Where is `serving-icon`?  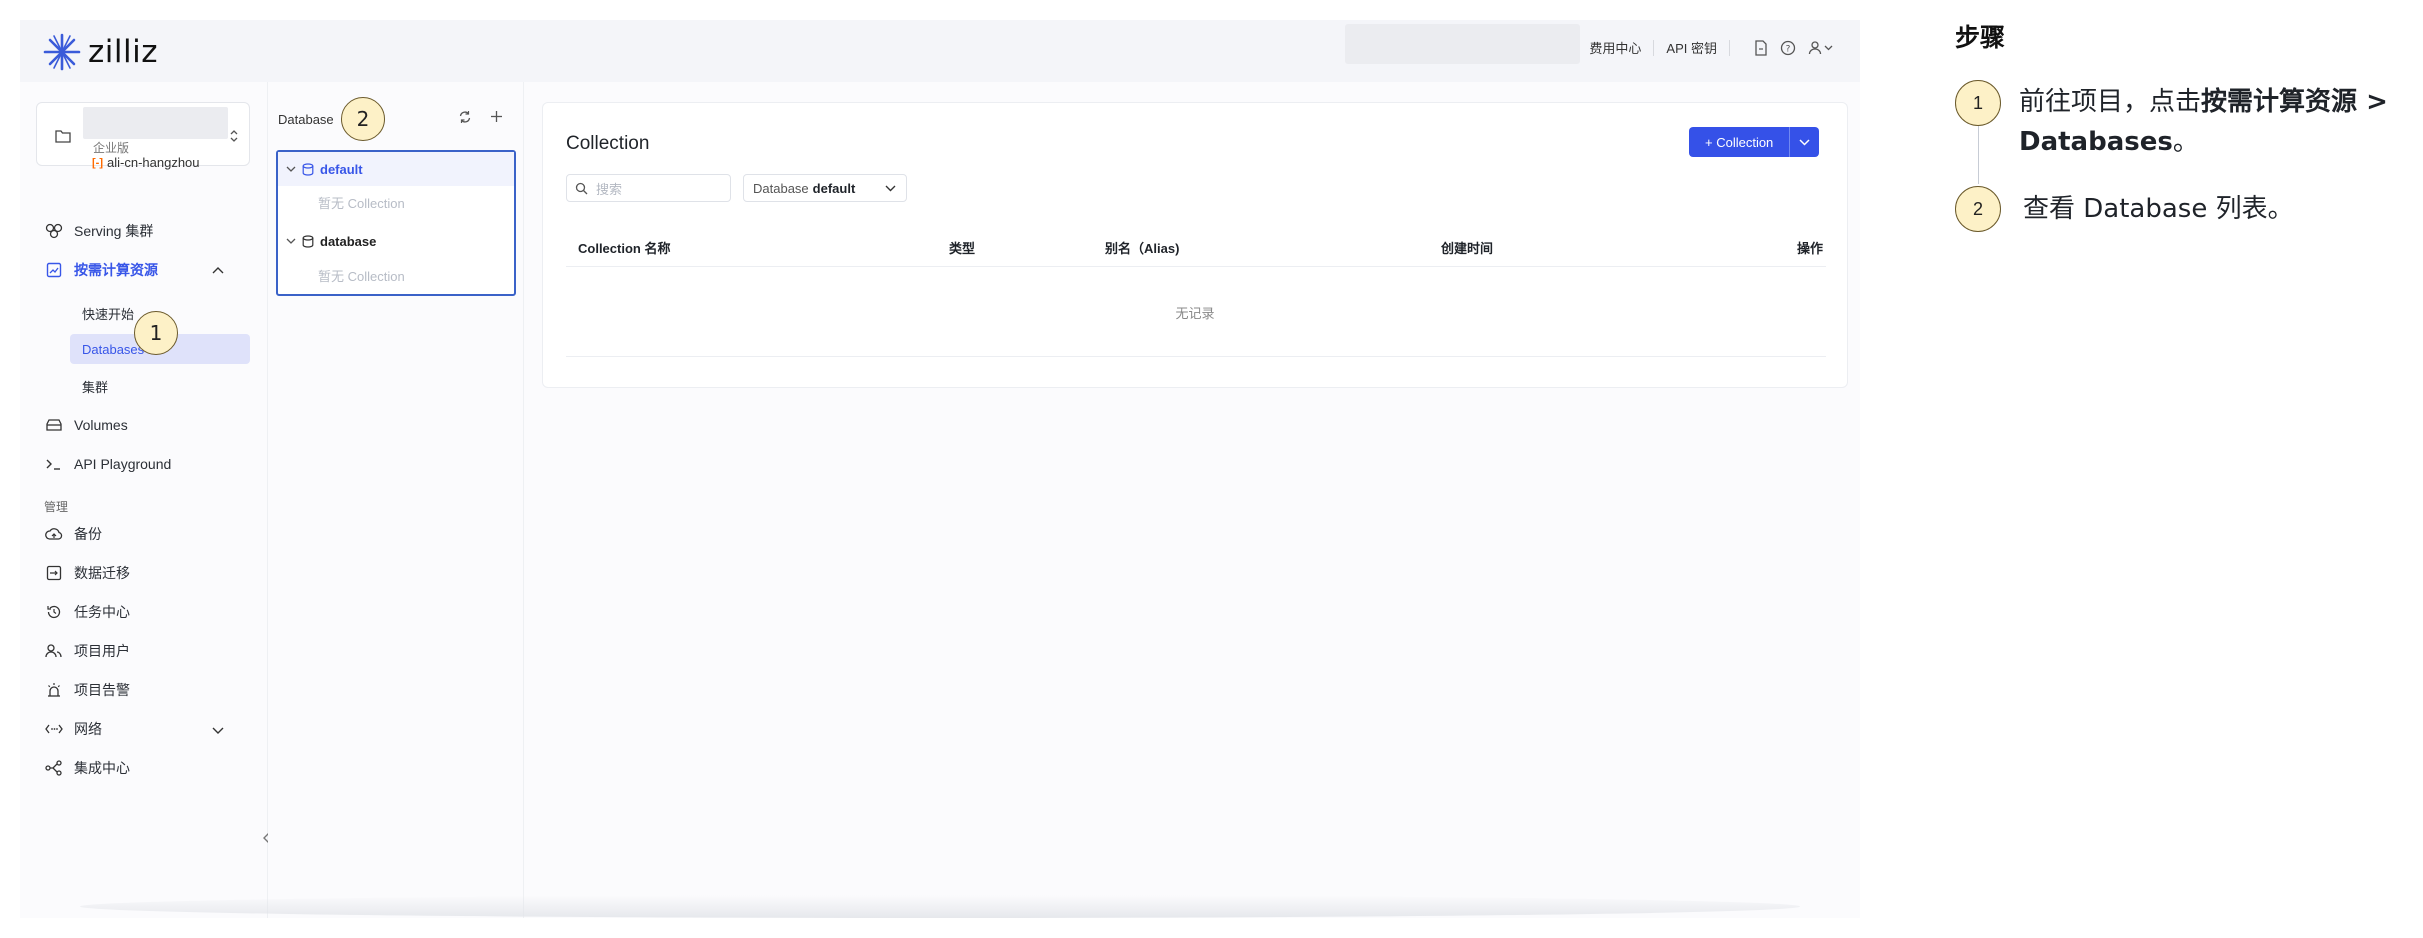 serving-icon is located at coordinates (54, 231).